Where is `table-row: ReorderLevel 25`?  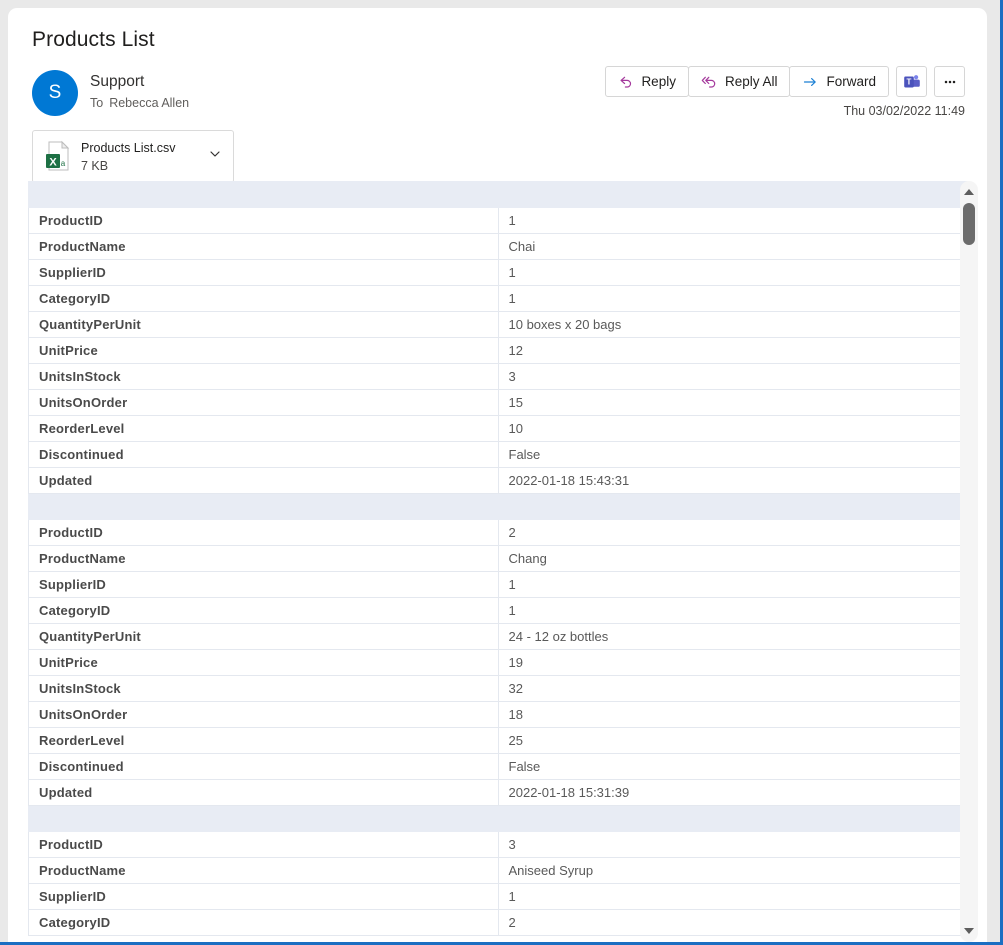
table-row: ReorderLevel 25 is located at coordinates (498, 740).